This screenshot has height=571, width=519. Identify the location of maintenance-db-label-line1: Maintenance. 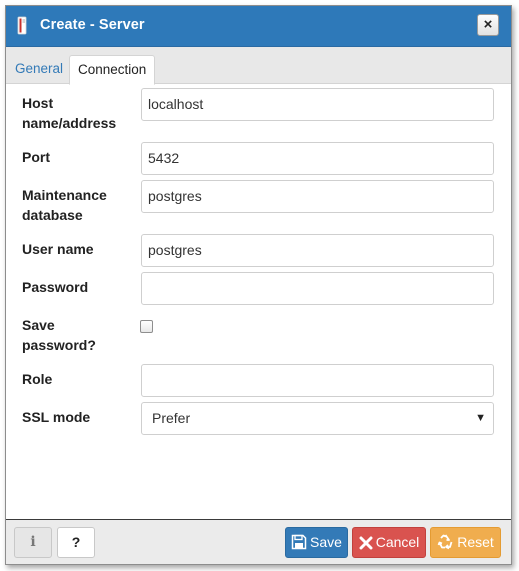
(64, 195).